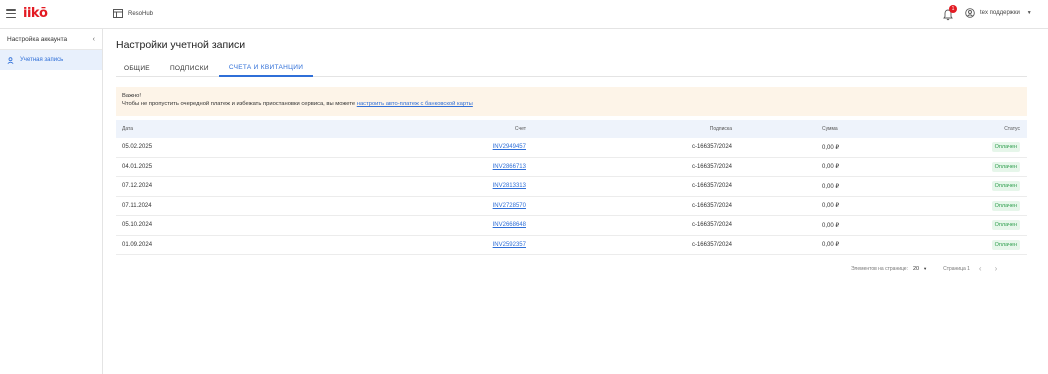 This screenshot has width=1048, height=374. I want to click on invoice-link: INV2949457, so click(509, 147).